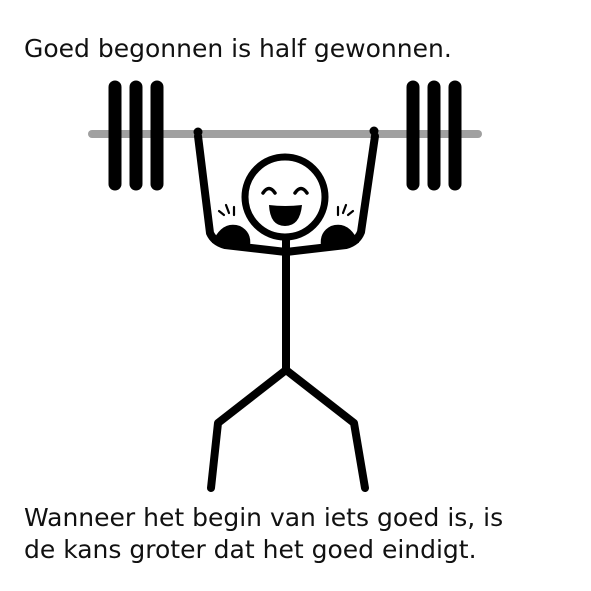 The width and height of the screenshot is (591, 591). What do you see at coordinates (264, 517) in the screenshot?
I see `explanation-line-1: Wanneer het begin van iets goed is, is` at bounding box center [264, 517].